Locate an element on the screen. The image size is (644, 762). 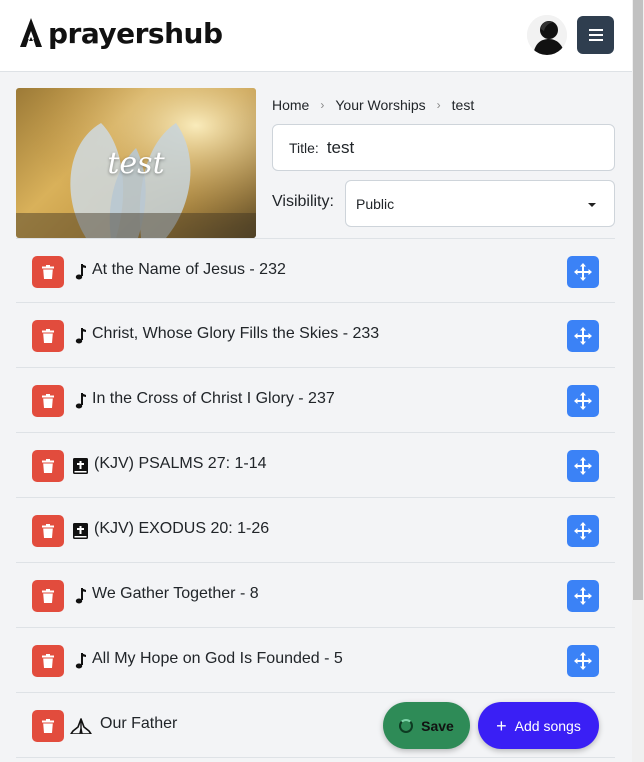
worship-cover-image: test is located at coordinates (136, 163).